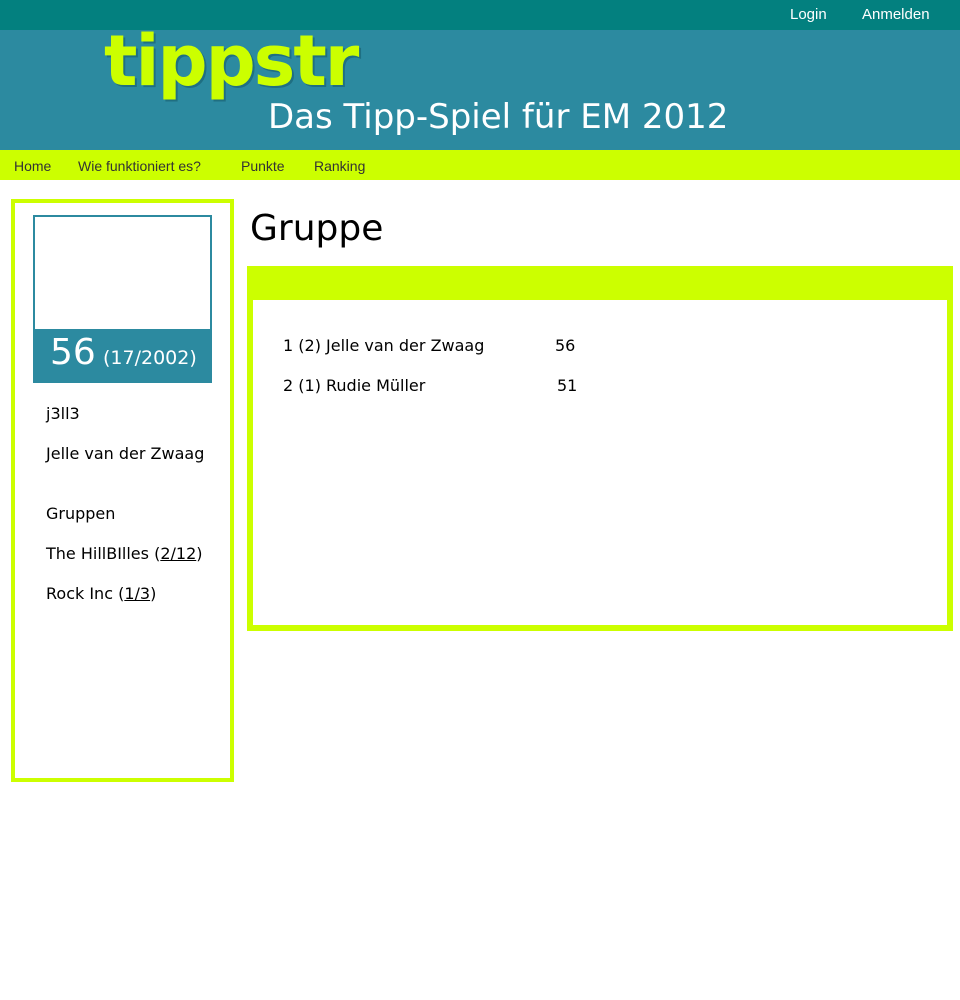  What do you see at coordinates (339, 166) in the screenshot?
I see `nav-ranking: Ranking` at bounding box center [339, 166].